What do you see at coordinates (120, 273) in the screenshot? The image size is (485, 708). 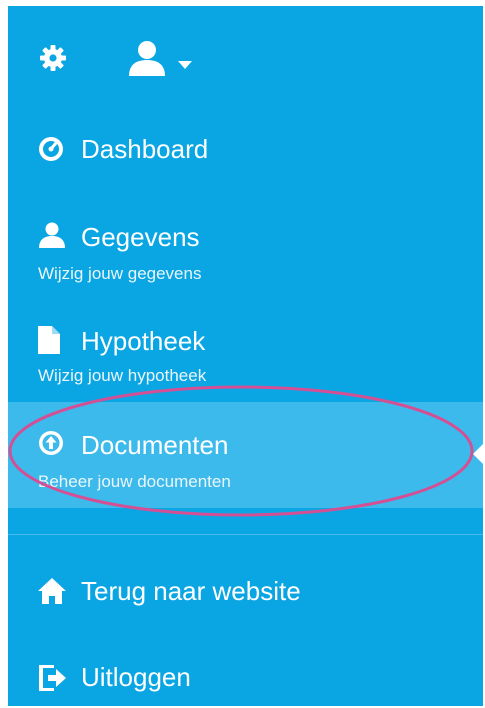 I see `sidebar-item-subtitle: Wijzig jouw gegevens` at bounding box center [120, 273].